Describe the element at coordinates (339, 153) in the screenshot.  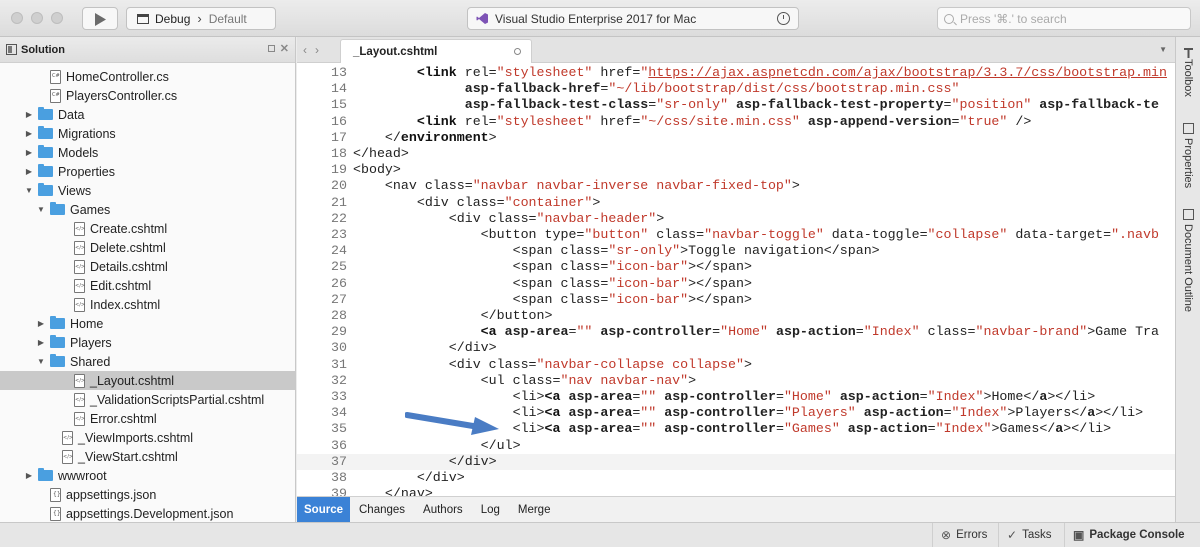
I see `line-number: 18` at that location.